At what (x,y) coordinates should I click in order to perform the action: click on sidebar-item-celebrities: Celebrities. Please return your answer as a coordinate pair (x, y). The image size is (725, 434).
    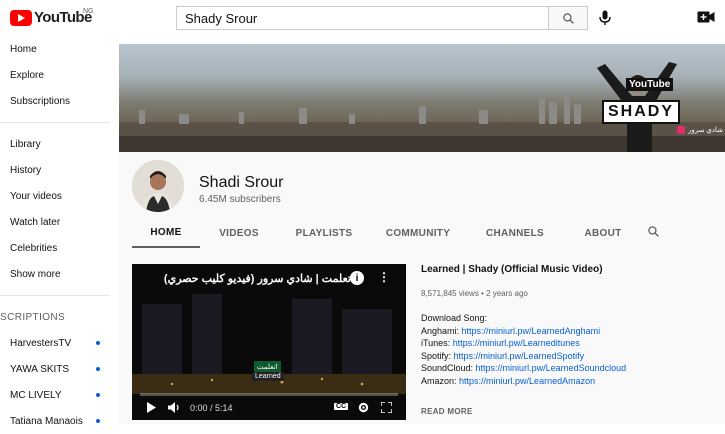
    Looking at the image, I should click on (55, 248).